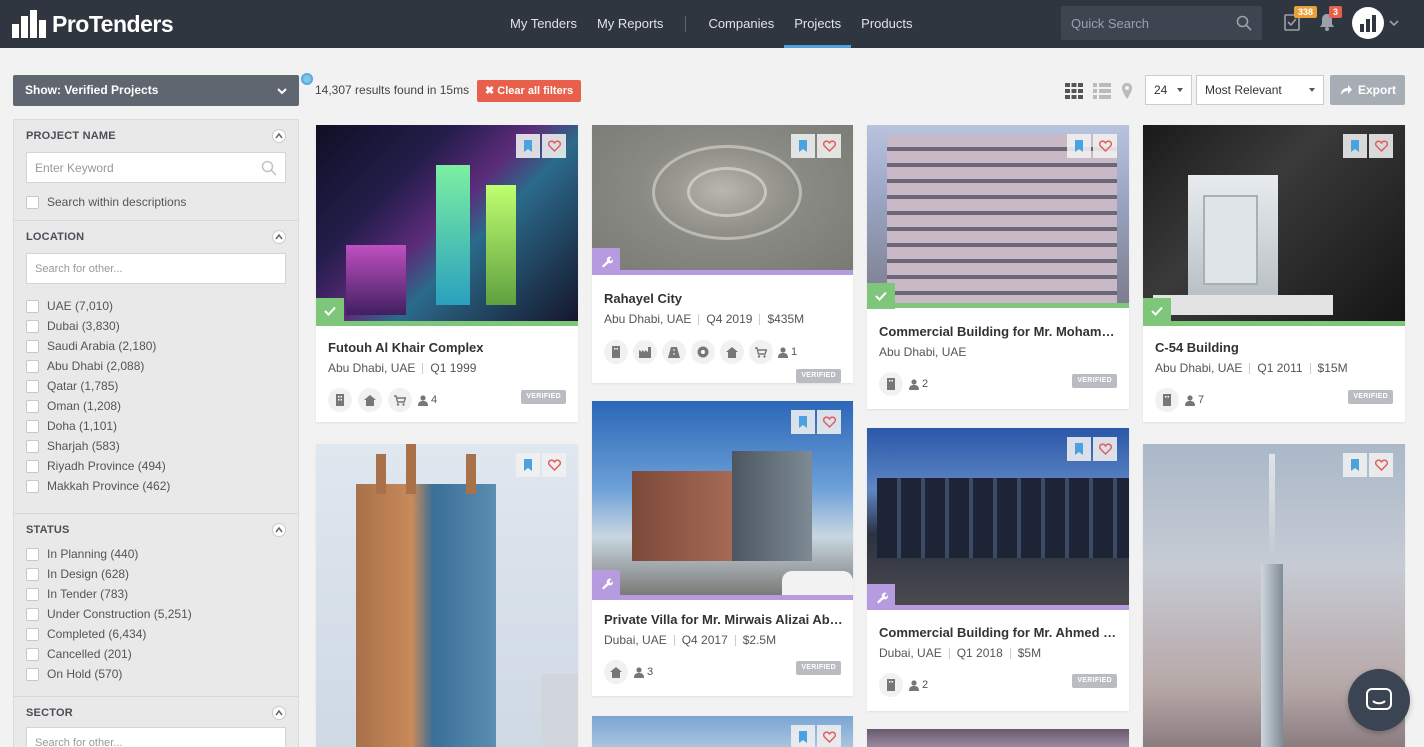  I want to click on list-view-icon, so click(1102, 91).